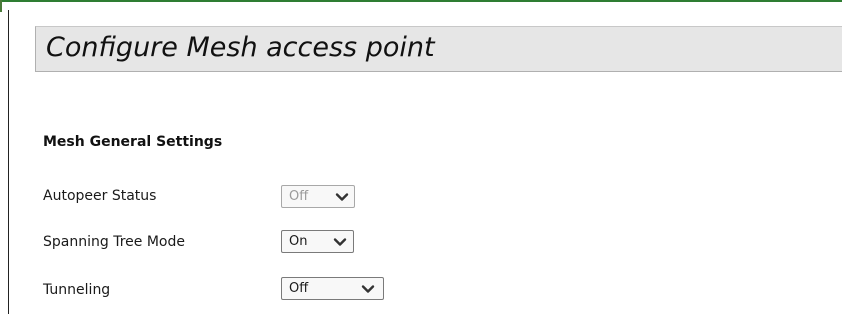 Image resolution: width=842 pixels, height=314 pixels. Describe the element at coordinates (133, 142) in the screenshot. I see `section-heading: Mesh General Settings` at that location.